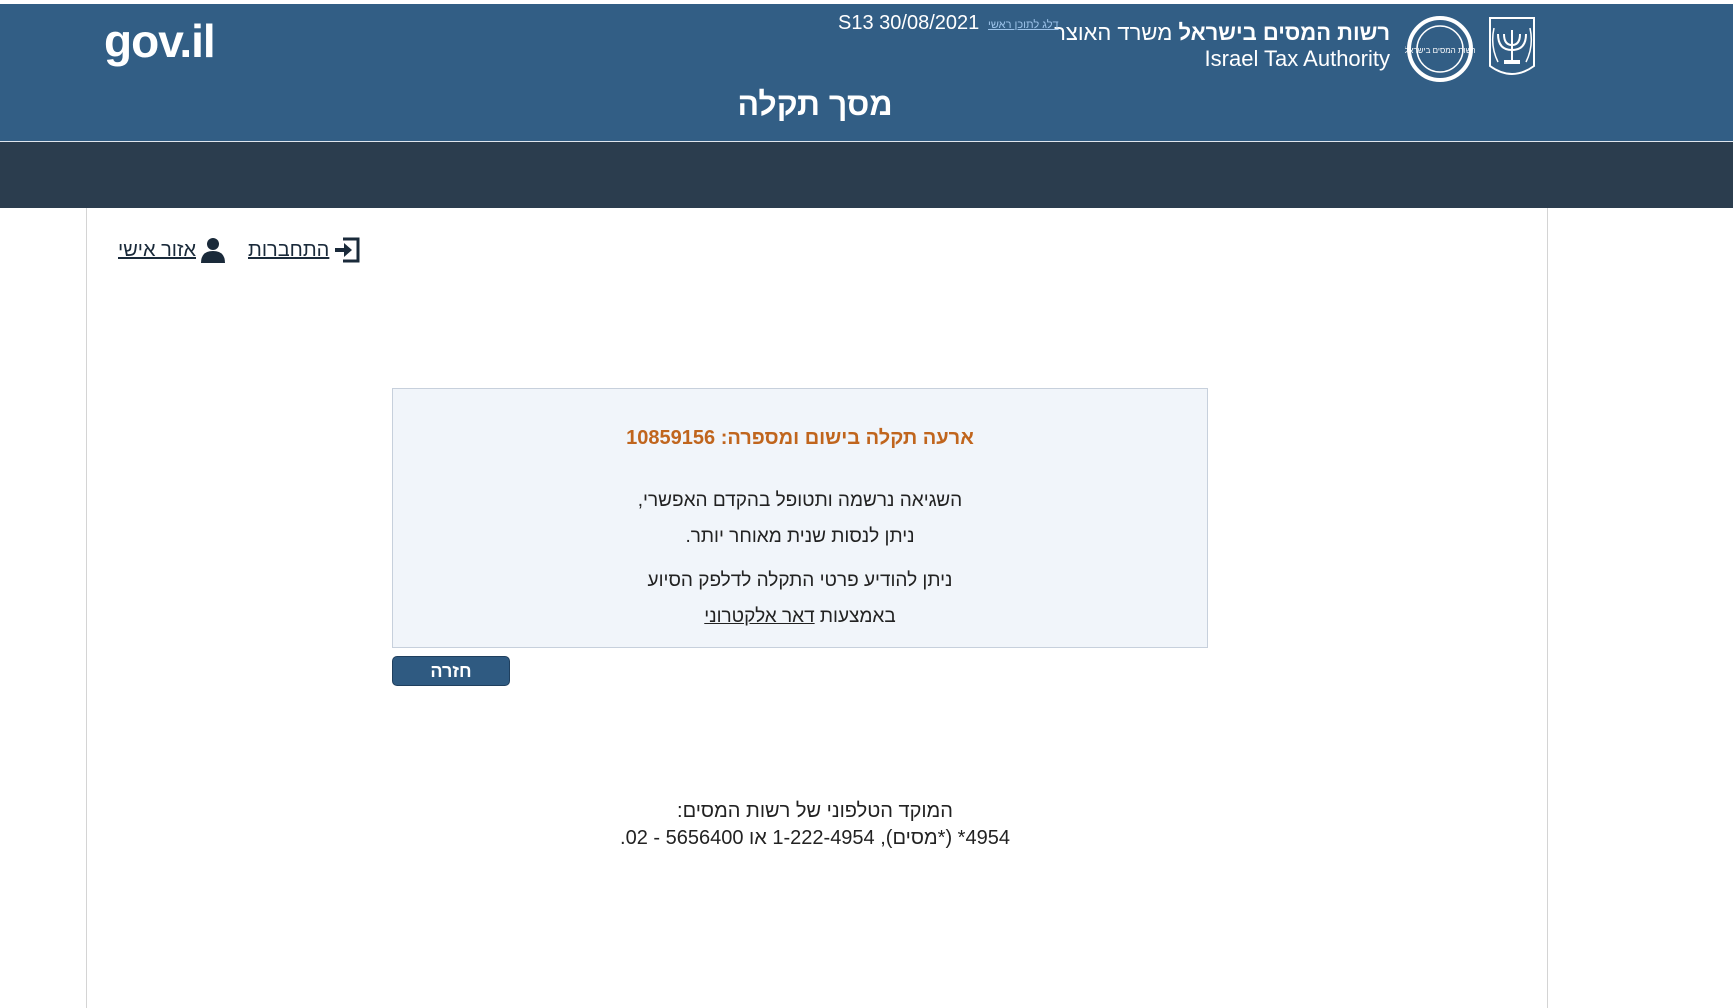 The width and height of the screenshot is (1733, 1008). What do you see at coordinates (671, 438) in the screenshot?
I see `incident-number: 10859156` at bounding box center [671, 438].